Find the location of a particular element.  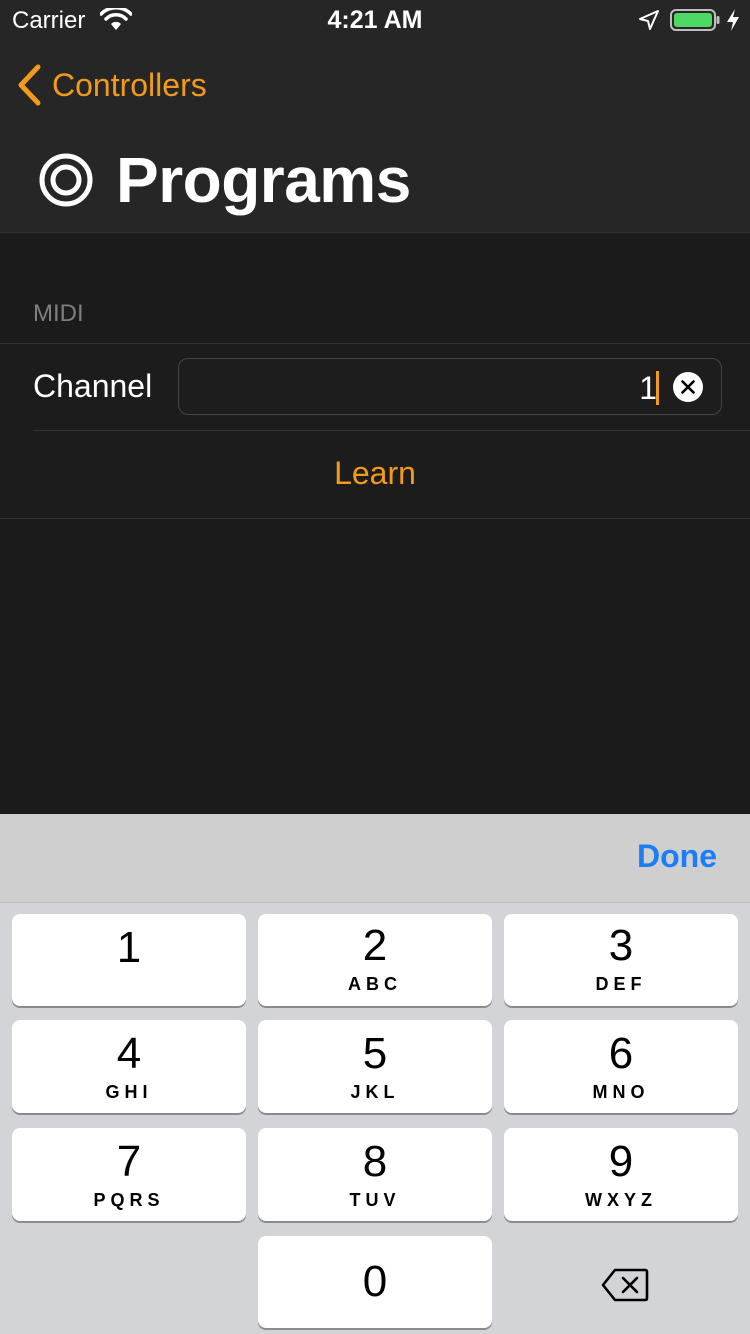

key-0: 0 is located at coordinates (375, 1282).